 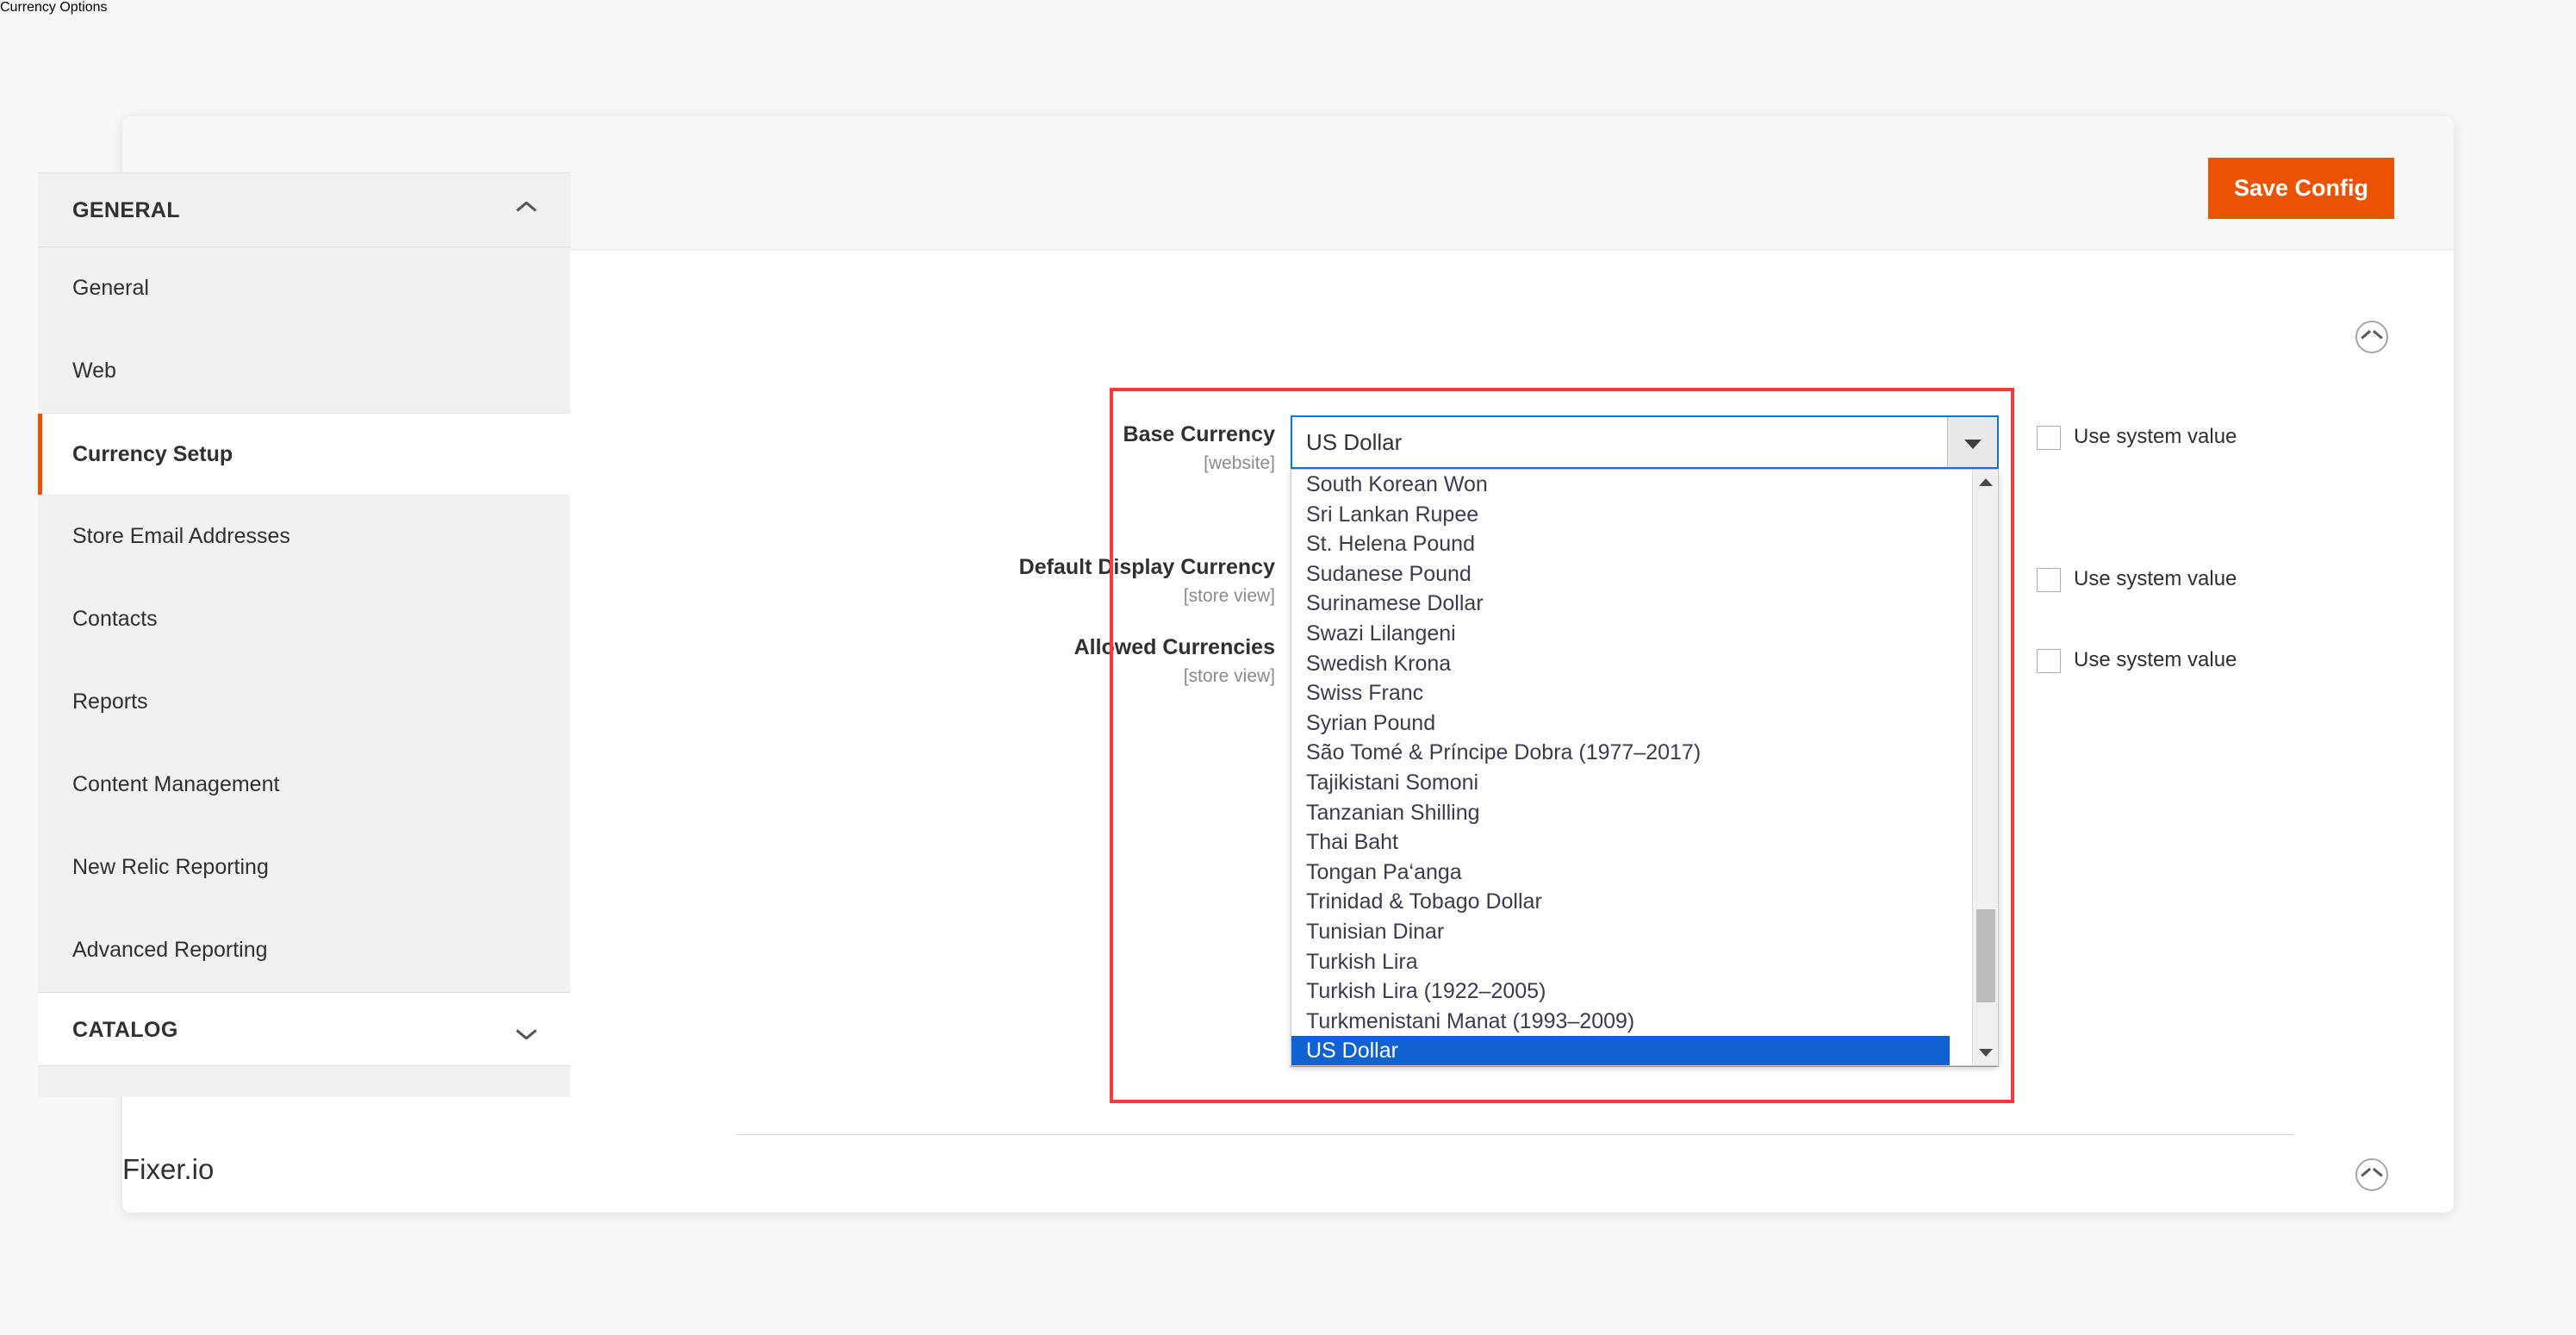 I want to click on sidebar-item-reports: Reports, so click(x=304, y=702).